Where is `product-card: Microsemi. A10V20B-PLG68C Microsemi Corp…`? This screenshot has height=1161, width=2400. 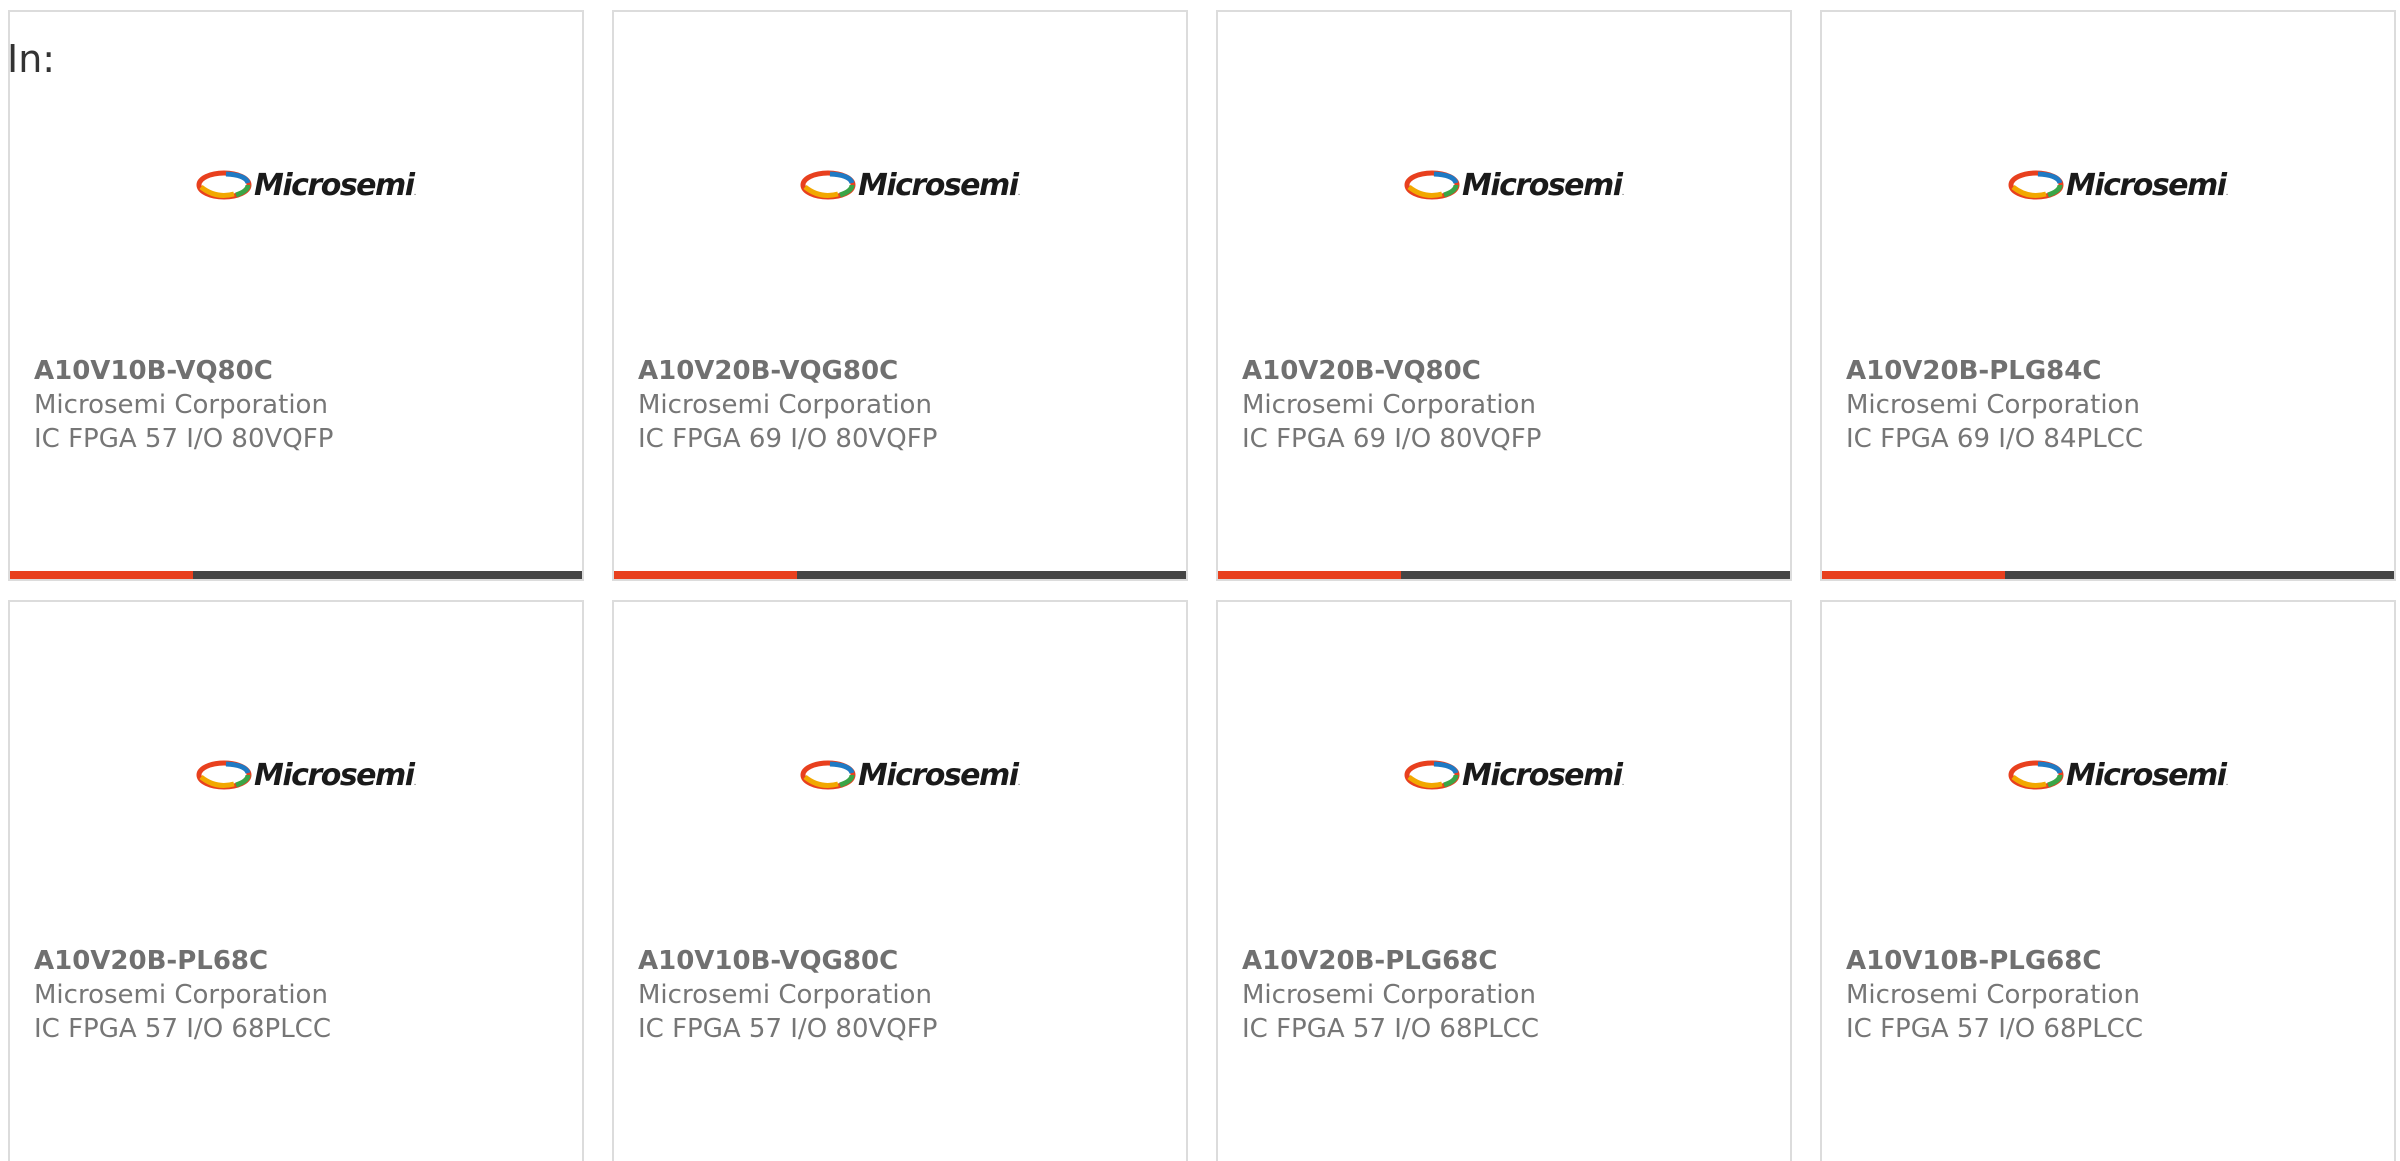 product-card: Microsemi. A10V20B-PLG68C Microsemi Corp… is located at coordinates (1504, 880).